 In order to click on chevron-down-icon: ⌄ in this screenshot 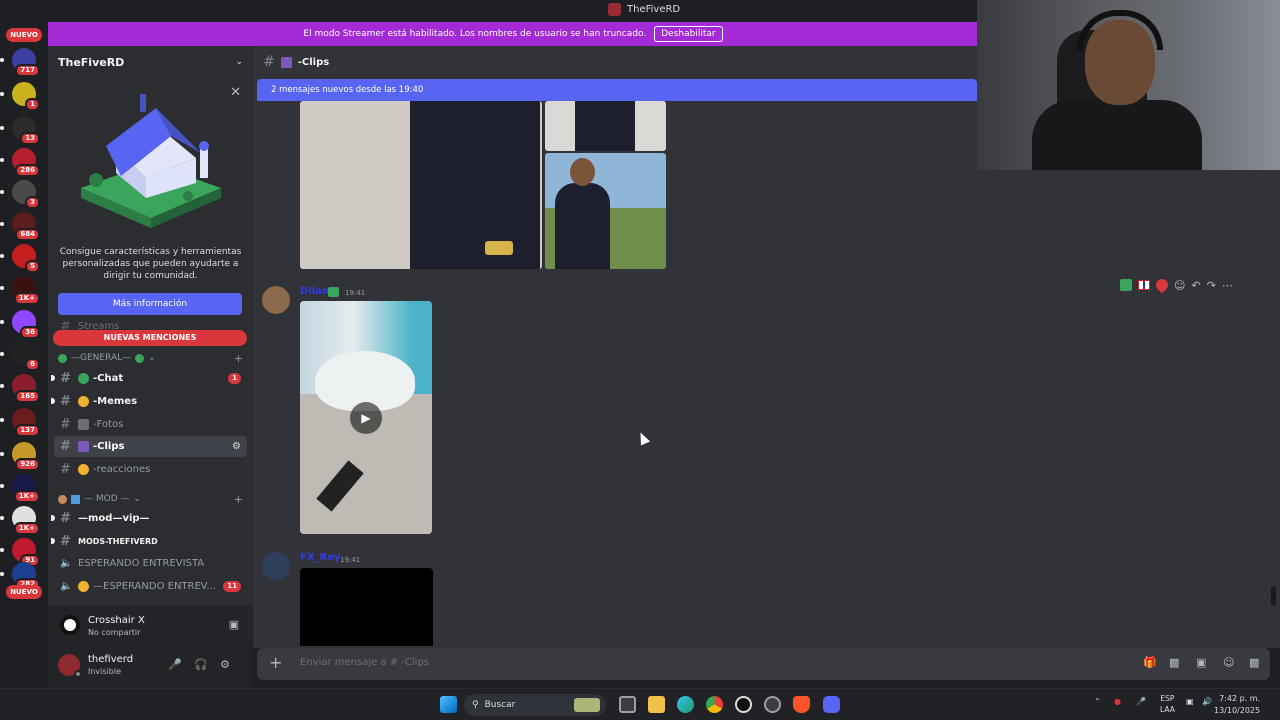, I will do `click(239, 62)`.